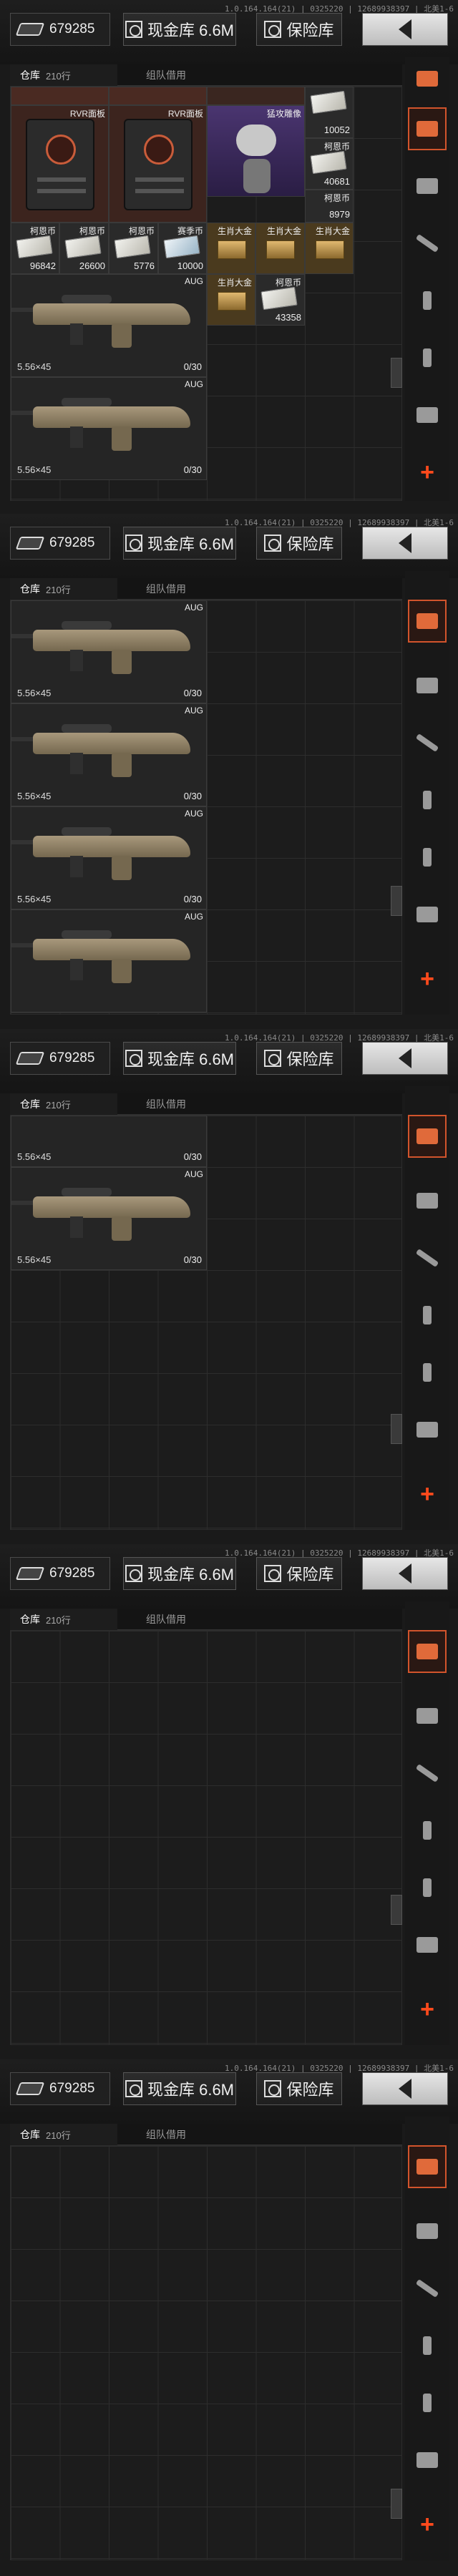 This screenshot has width=458, height=2576. Describe the element at coordinates (280, 300) in the screenshot. I see `inventory-item: 柯恩币 43358` at that location.